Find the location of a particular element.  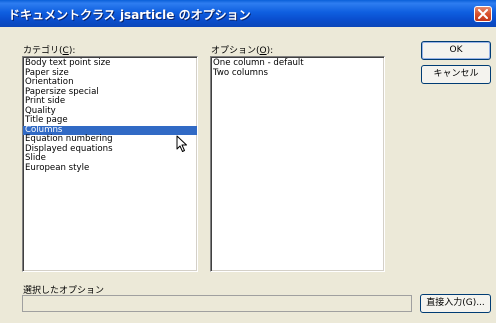

options-label: オプション(O): is located at coordinates (242, 51).